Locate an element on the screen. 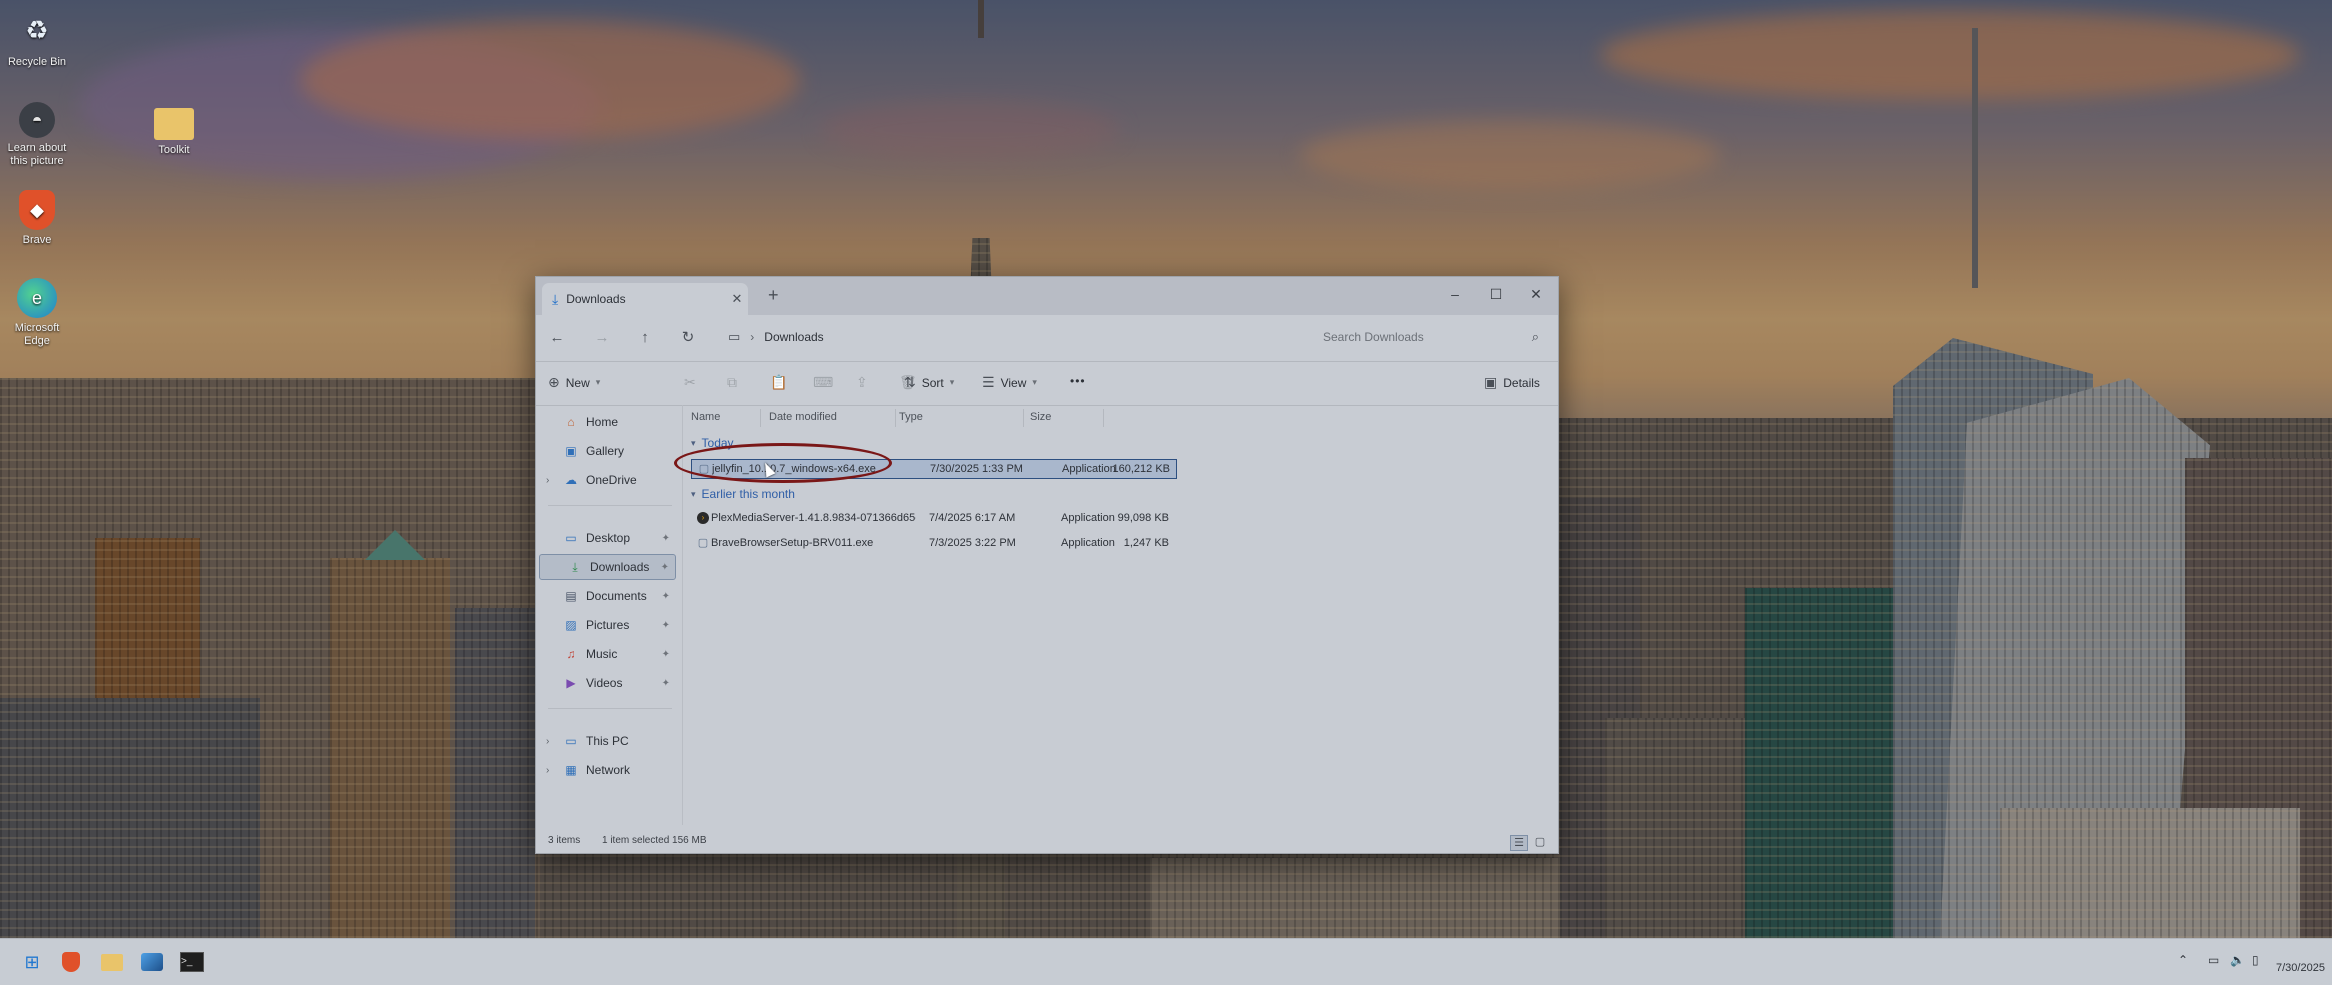 The width and height of the screenshot is (2332, 985). nav-item-gallery: ▣ Gallery is located at coordinates (606, 451).